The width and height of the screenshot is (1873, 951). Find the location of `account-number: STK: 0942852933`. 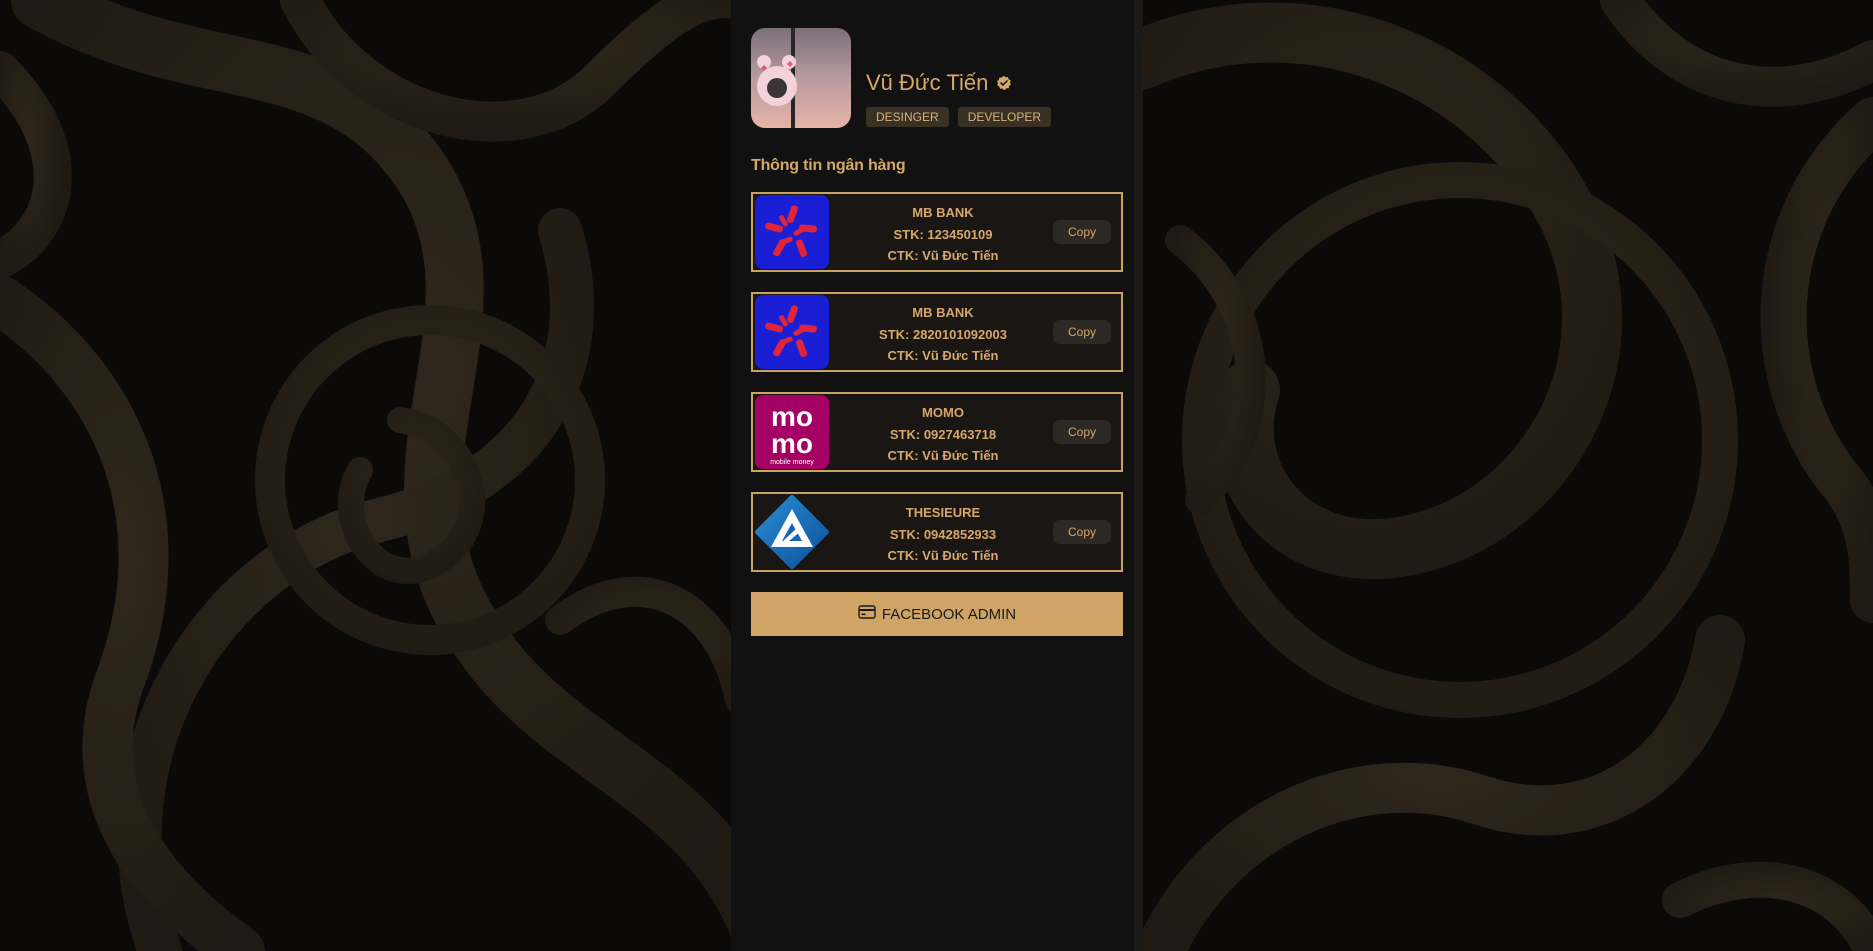

account-number: STK: 0942852933 is located at coordinates (943, 534).